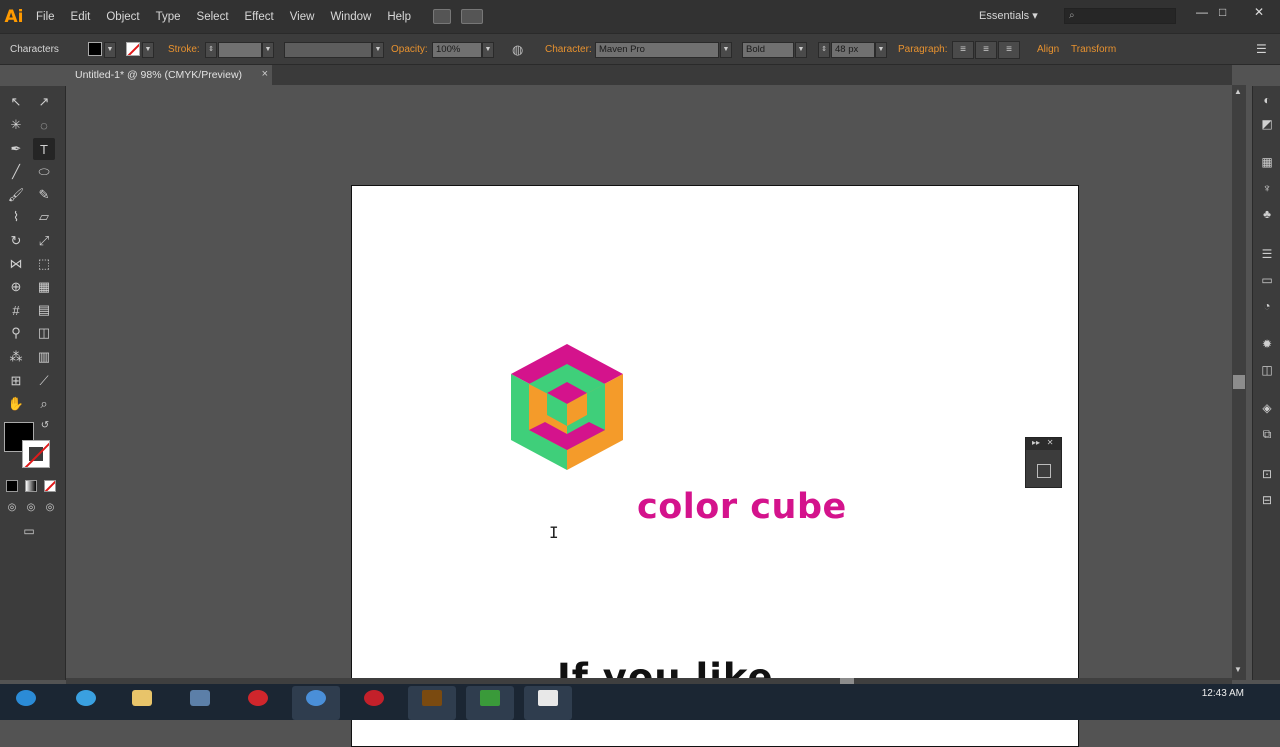  I want to click on font-size-field: 48 px, so click(853, 50).